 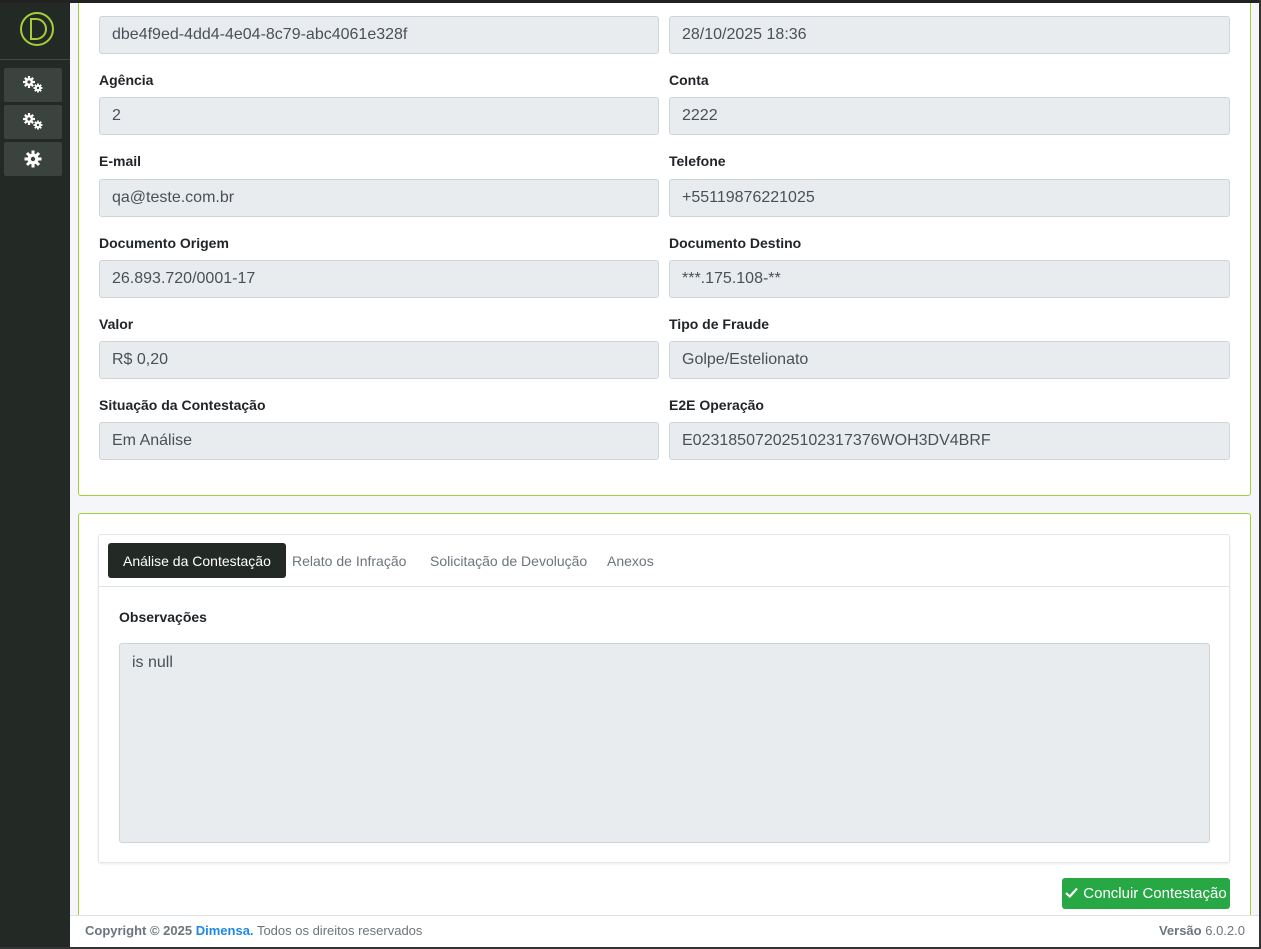 What do you see at coordinates (35, 474) in the screenshot?
I see `sidebar` at bounding box center [35, 474].